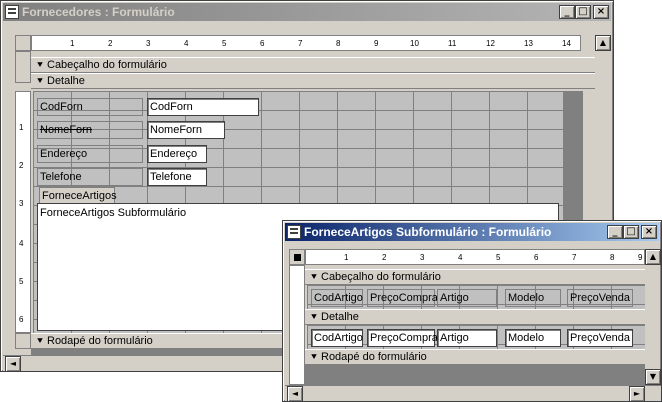 The width and height of the screenshot is (662, 402). Describe the element at coordinates (402, 298) in the screenshot. I see `precocompra-header-label: PreçoCompra` at that location.